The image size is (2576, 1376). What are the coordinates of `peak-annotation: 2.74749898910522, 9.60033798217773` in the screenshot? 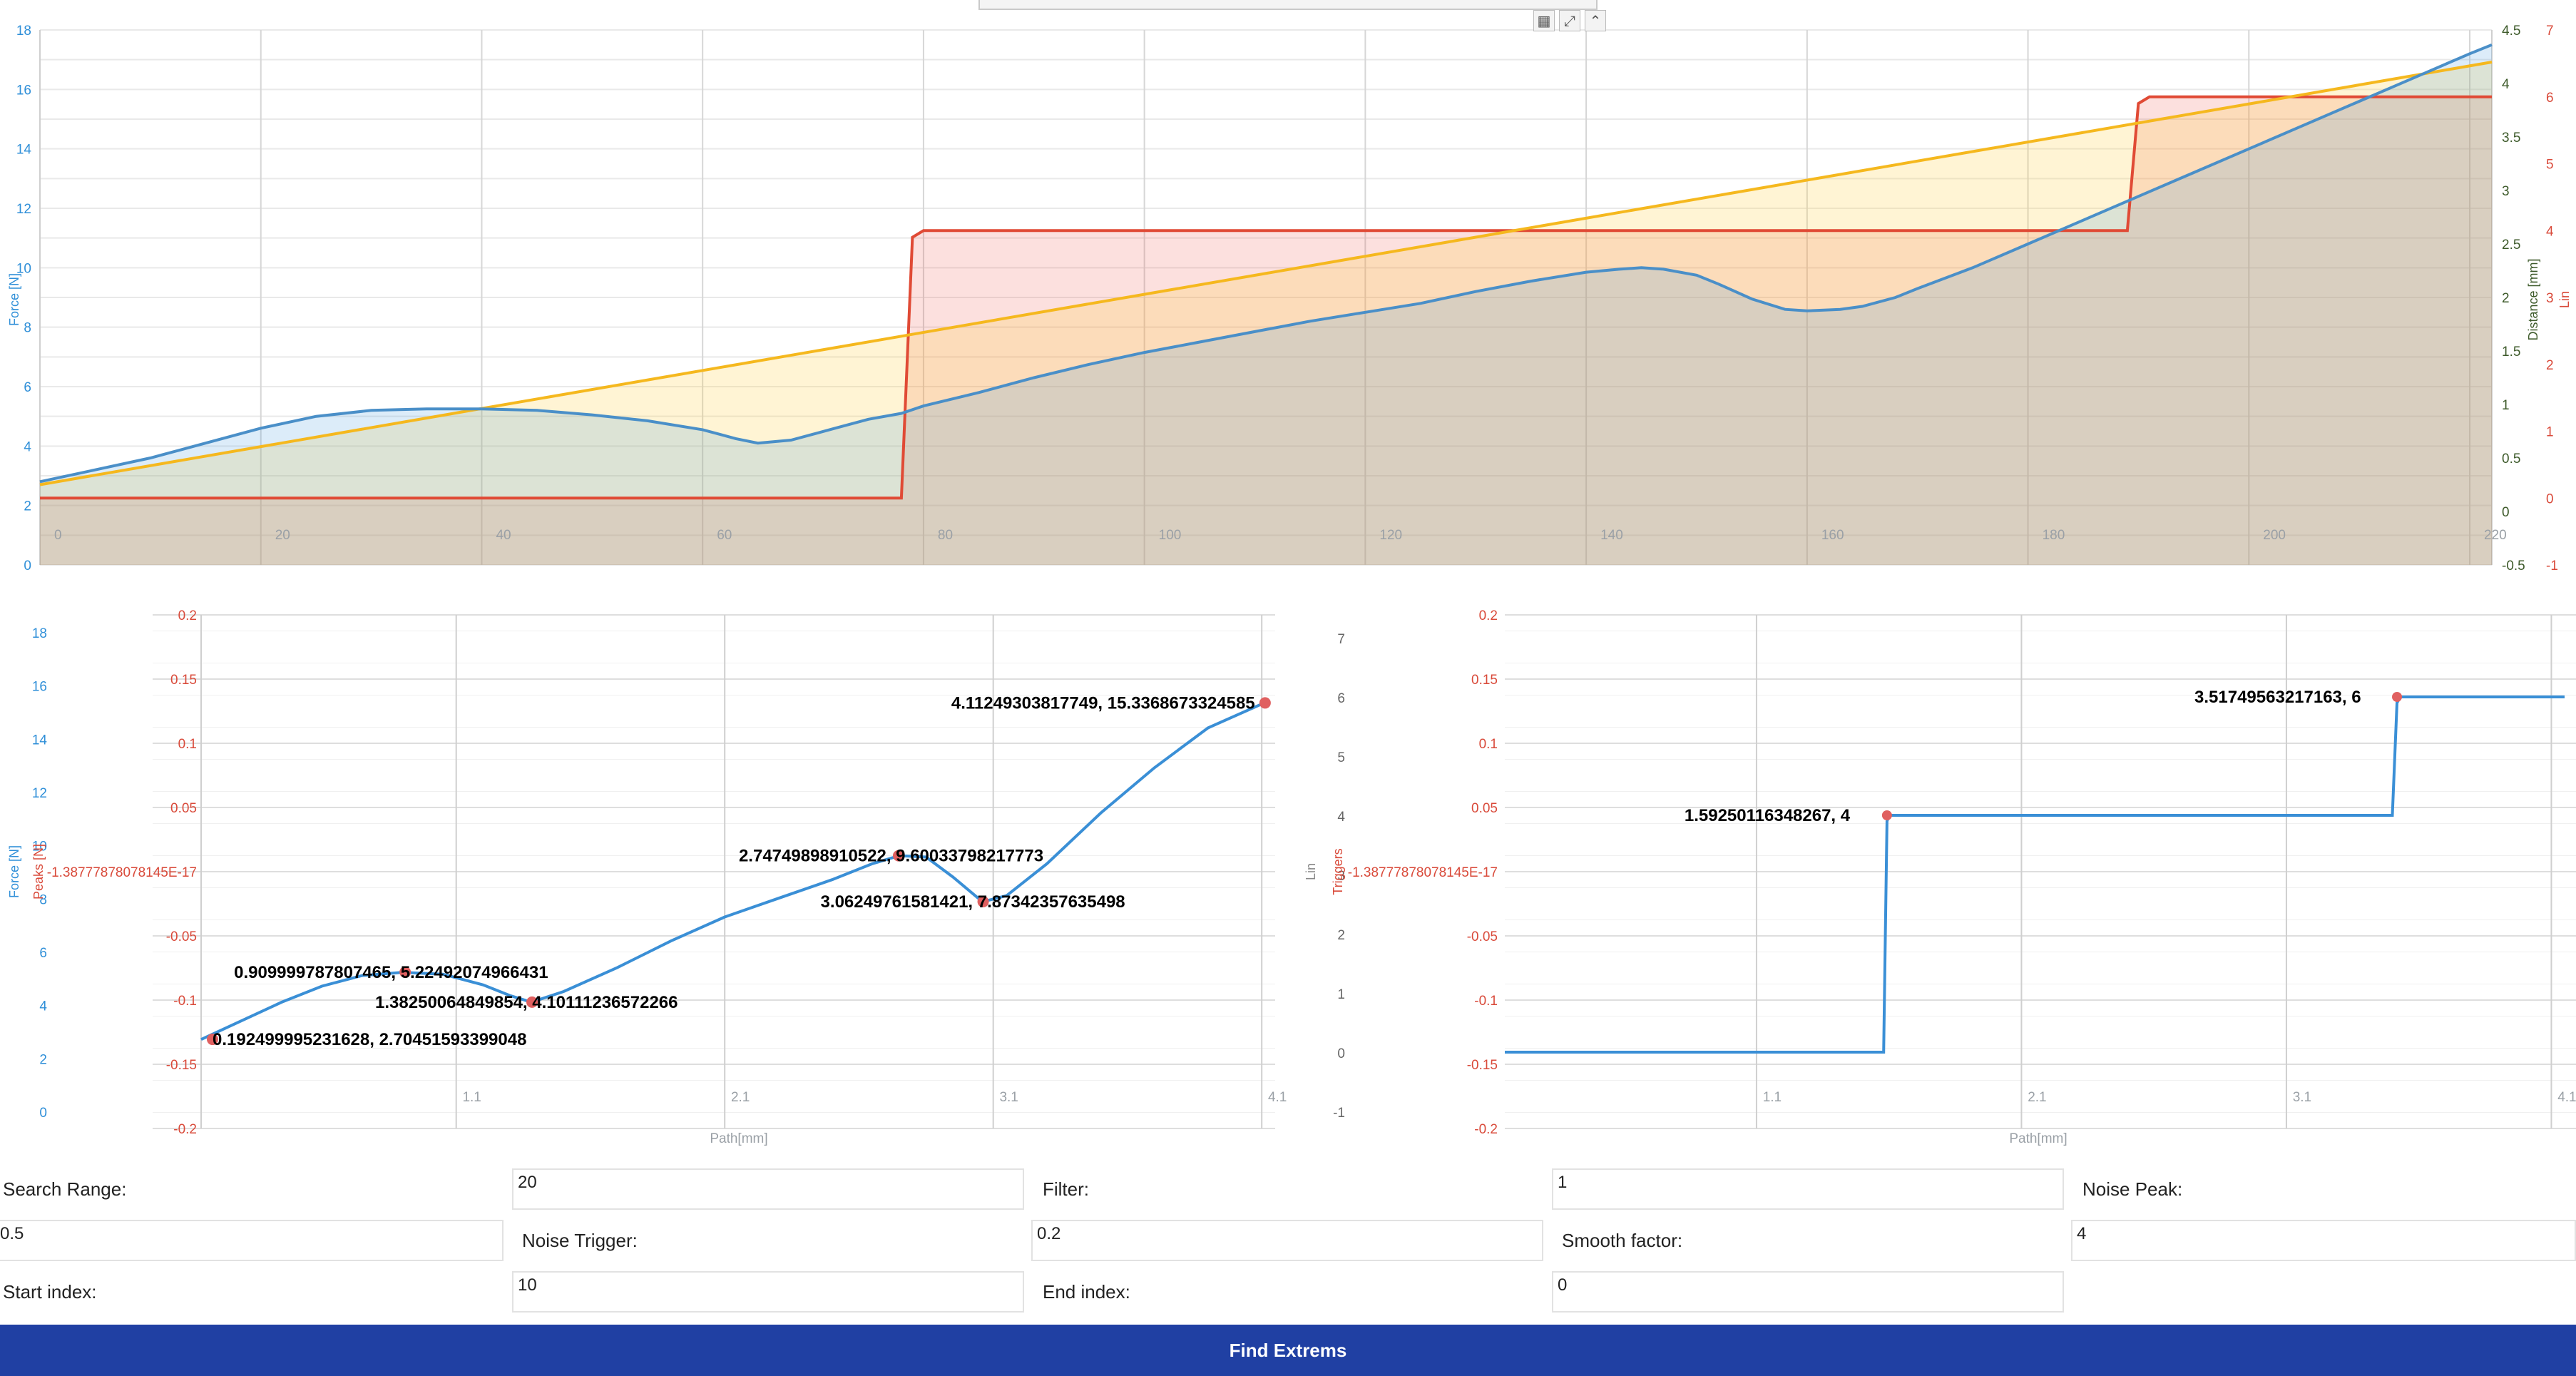 It's located at (891, 856).